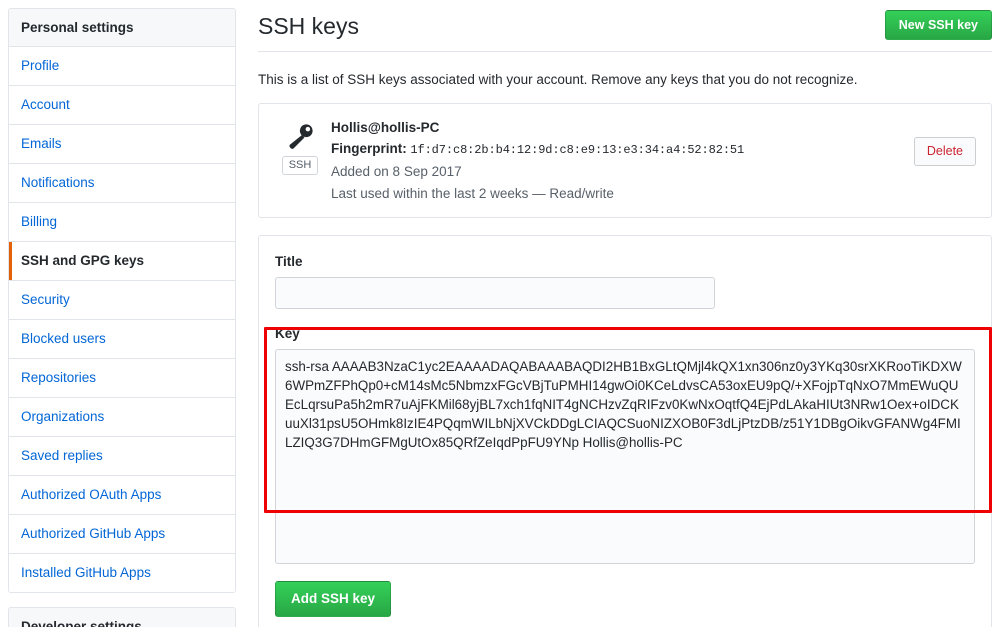 The image size is (1000, 627). What do you see at coordinates (944, 151) in the screenshot?
I see `delete-key-button: Delete` at bounding box center [944, 151].